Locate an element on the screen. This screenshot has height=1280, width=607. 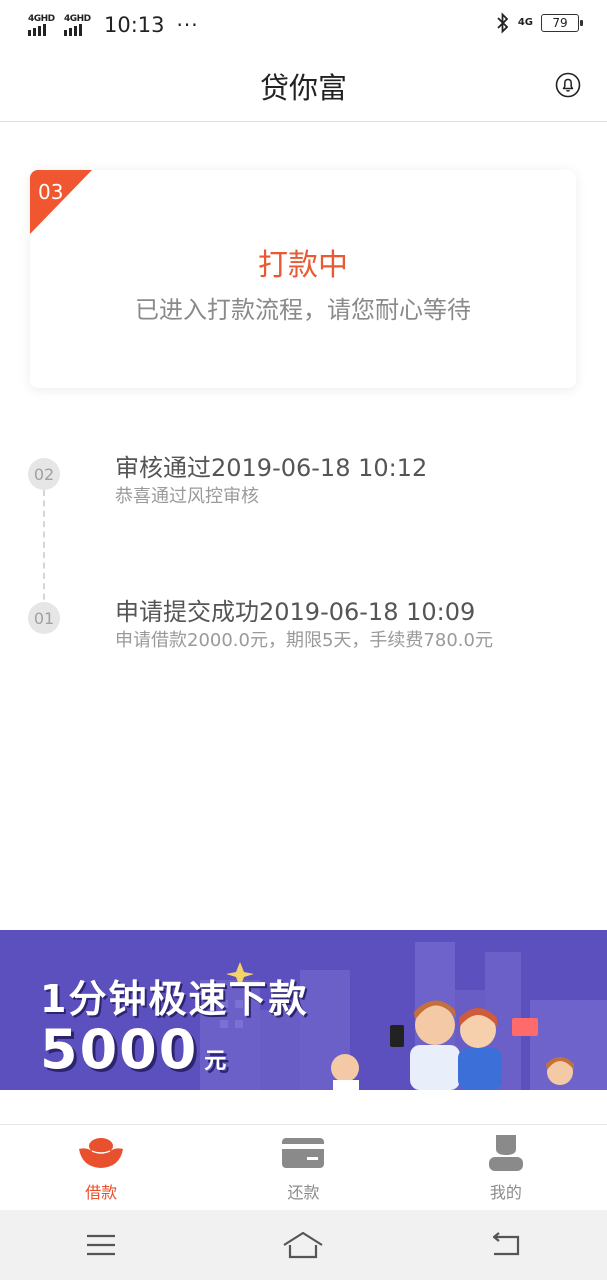
back-icon is located at coordinates (505, 1244).